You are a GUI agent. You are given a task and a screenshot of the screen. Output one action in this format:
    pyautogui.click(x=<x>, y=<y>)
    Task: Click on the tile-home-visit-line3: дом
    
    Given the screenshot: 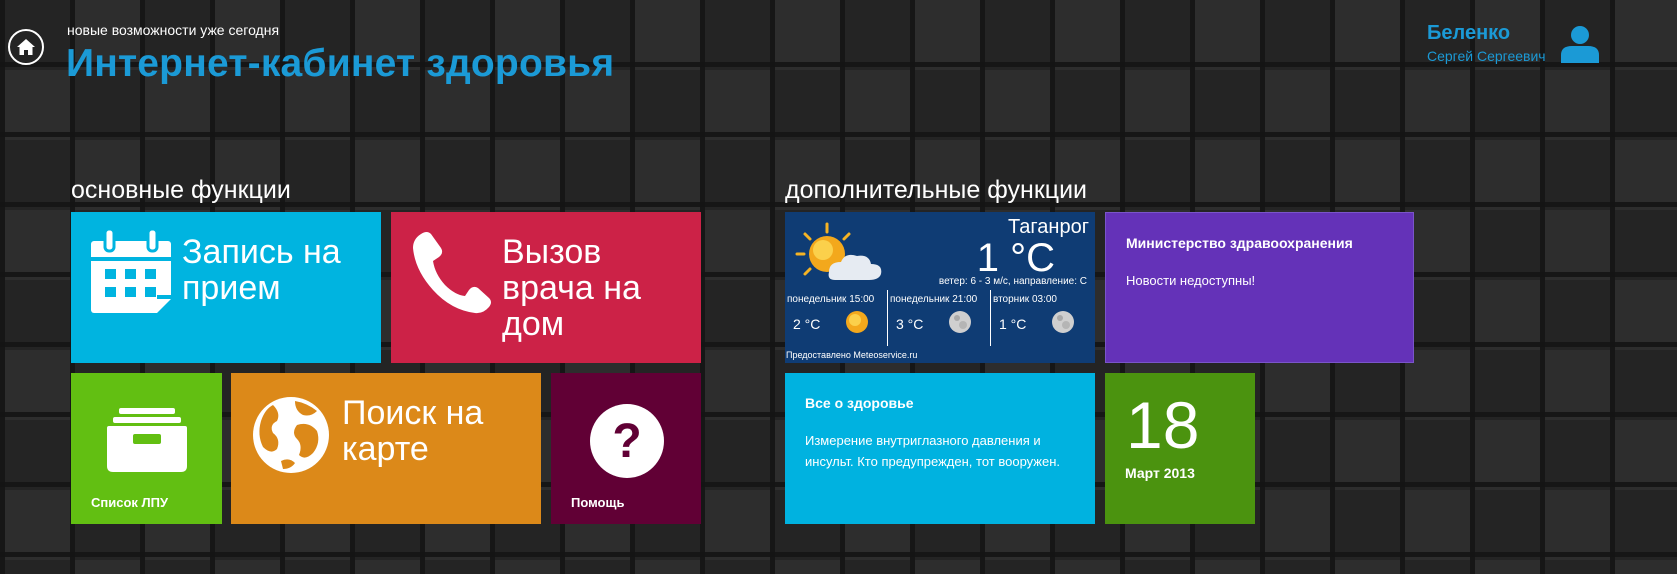 What is the action you would take?
    pyautogui.click(x=533, y=324)
    